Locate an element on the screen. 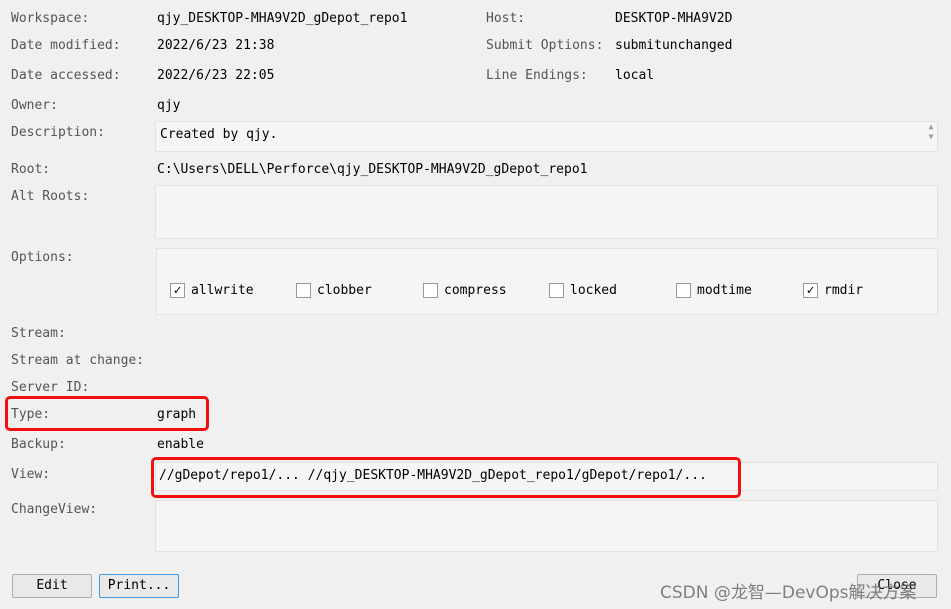 This screenshot has height=609, width=951. option-locked-checkbox: locked is located at coordinates (583, 290).